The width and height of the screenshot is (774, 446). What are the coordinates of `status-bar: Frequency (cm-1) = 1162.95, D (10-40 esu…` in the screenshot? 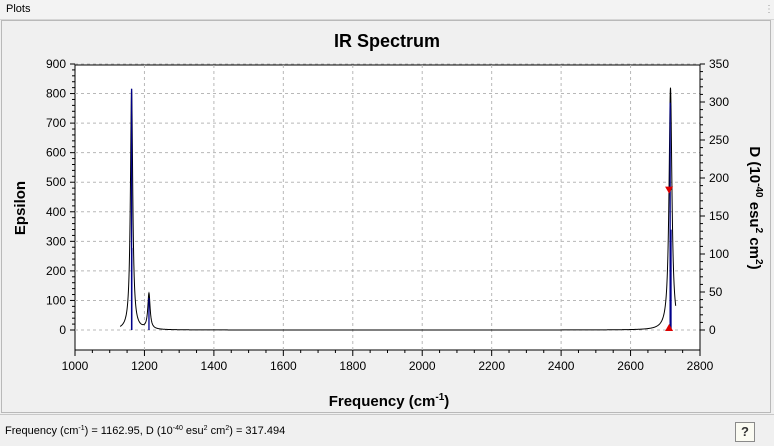 It's located at (387, 430).